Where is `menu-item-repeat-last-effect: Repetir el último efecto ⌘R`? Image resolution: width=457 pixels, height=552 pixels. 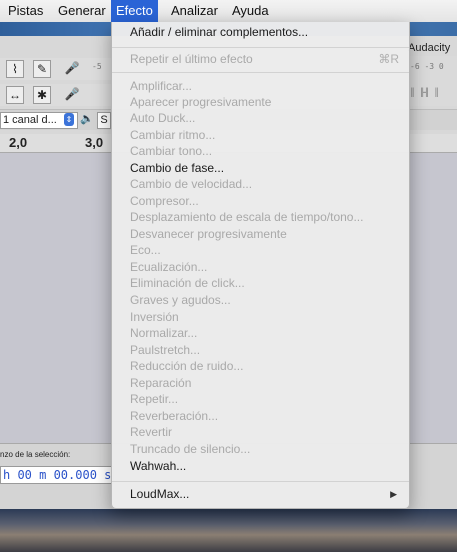
menu-item-repeat-last-effect: Repetir el último efecto ⌘R is located at coordinates (260, 59).